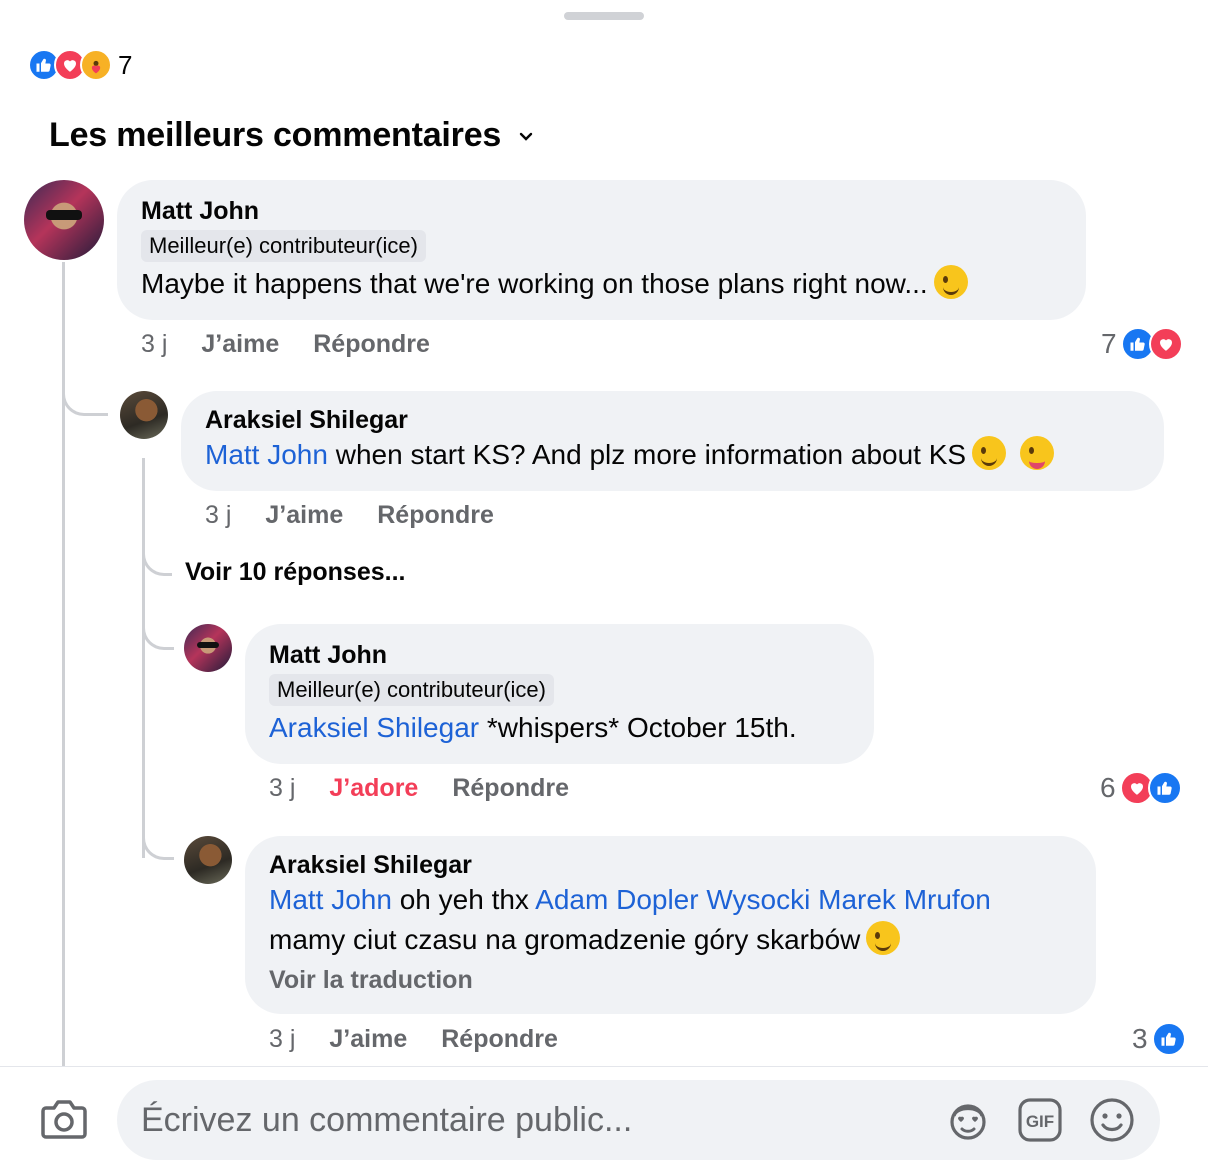 This screenshot has height=1172, width=1208. I want to click on comment-text-body: oh yeh thx, so click(463, 899).